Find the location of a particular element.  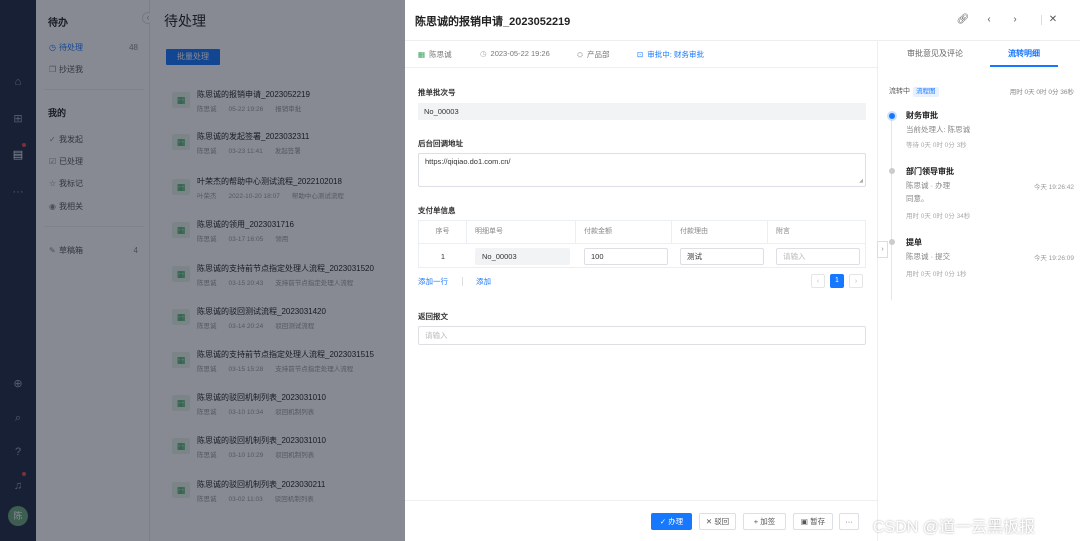

amount-input: 100 is located at coordinates (626, 256).